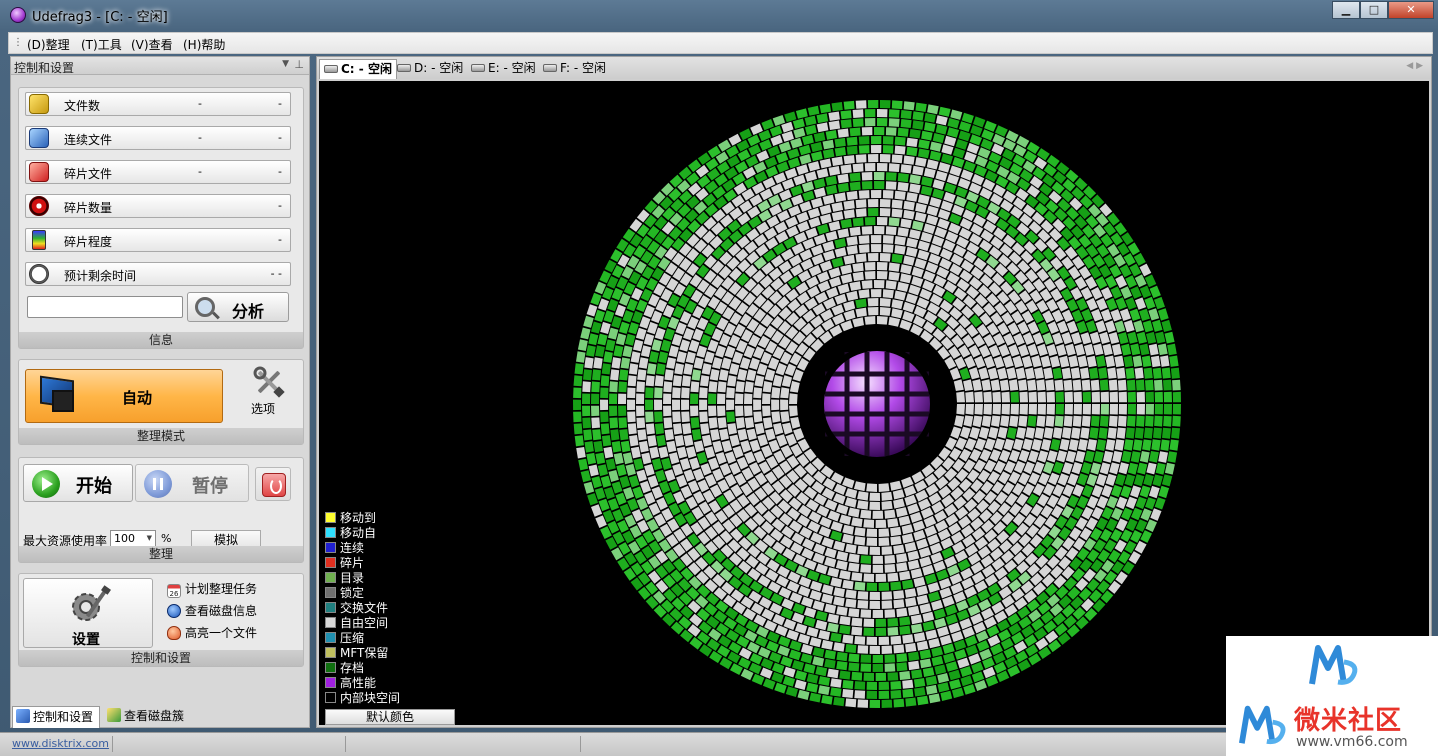 Image resolution: width=1438 pixels, height=756 pixels. What do you see at coordinates (1411, 10) in the screenshot?
I see `close-button: ✕` at bounding box center [1411, 10].